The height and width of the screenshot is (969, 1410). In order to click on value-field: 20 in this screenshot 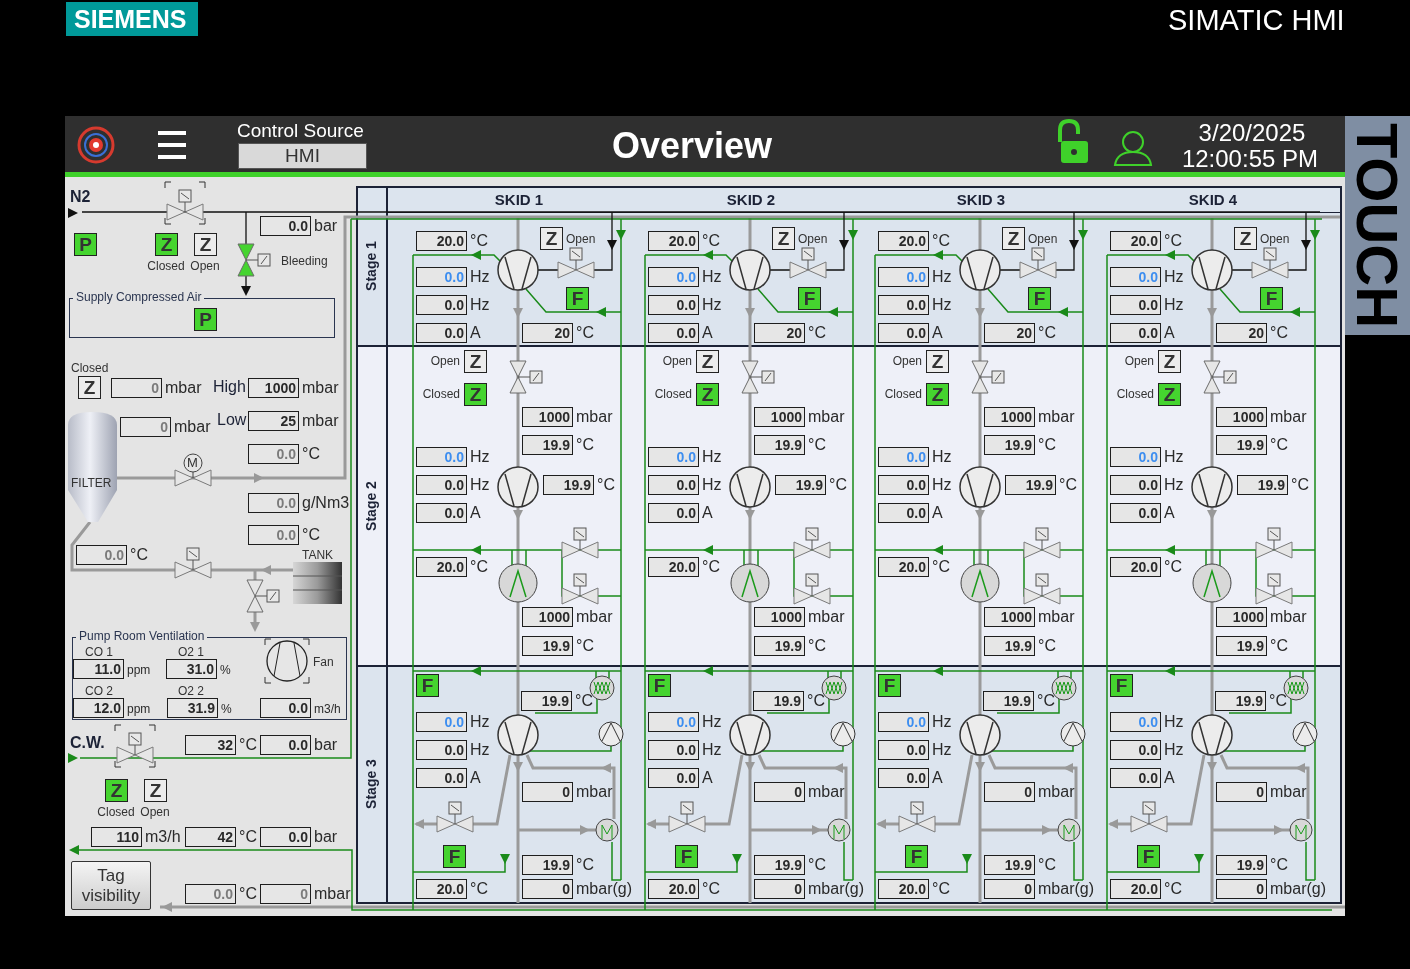, I will do `click(1241, 333)`.